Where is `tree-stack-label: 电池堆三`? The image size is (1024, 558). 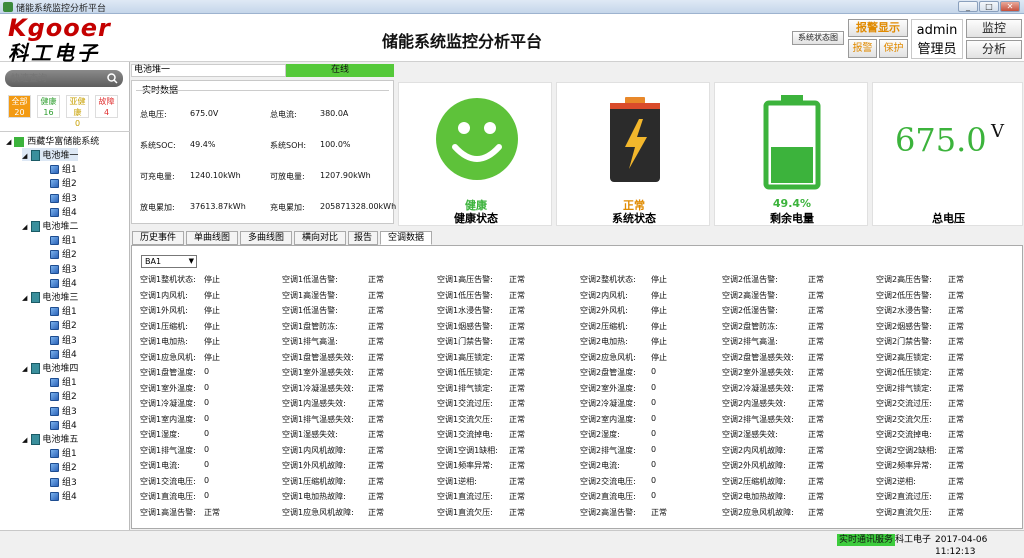
tree-stack-label: 电池堆三 is located at coordinates (60, 298).